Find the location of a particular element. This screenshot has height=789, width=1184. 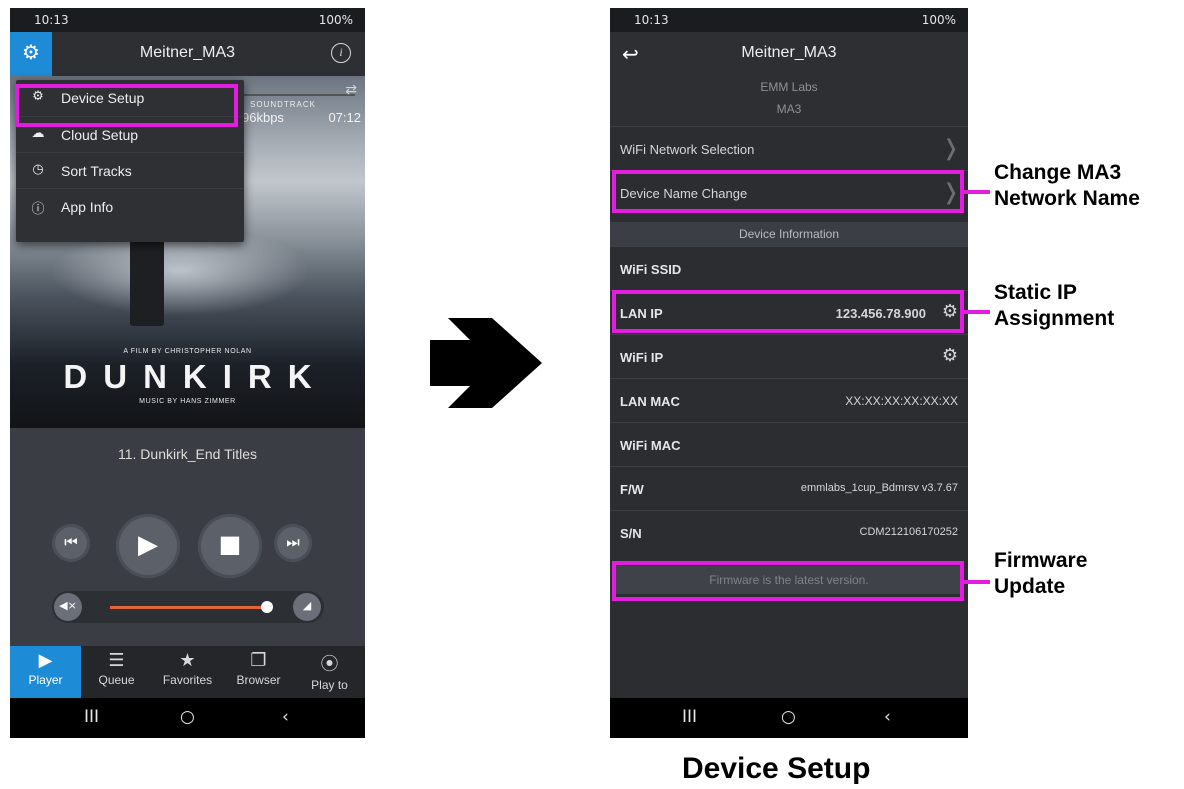

status-bar: 10:13 100% is located at coordinates (187, 20).